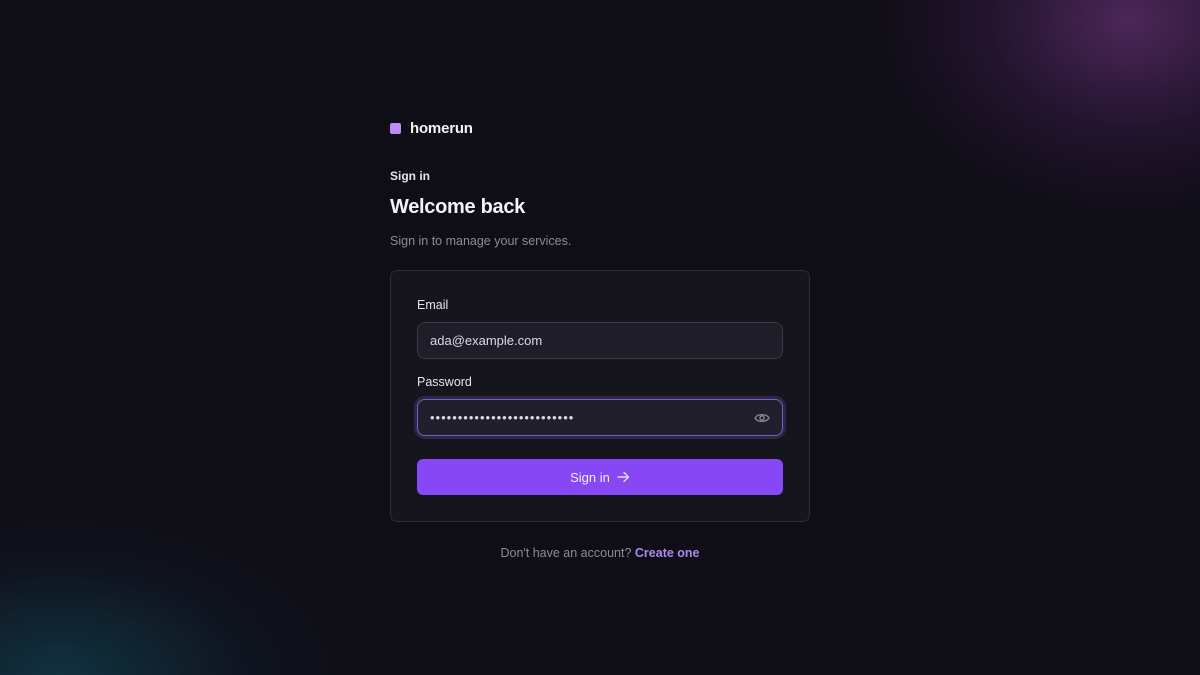  I want to click on sign-in-button: Sign in, so click(600, 477).